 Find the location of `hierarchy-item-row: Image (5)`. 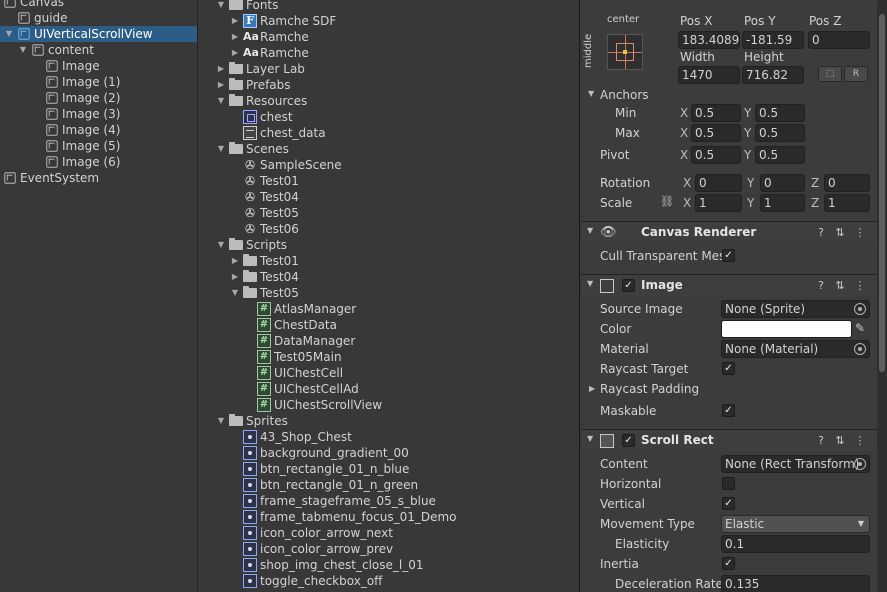

hierarchy-item-row: Image (5) is located at coordinates (98, 146).